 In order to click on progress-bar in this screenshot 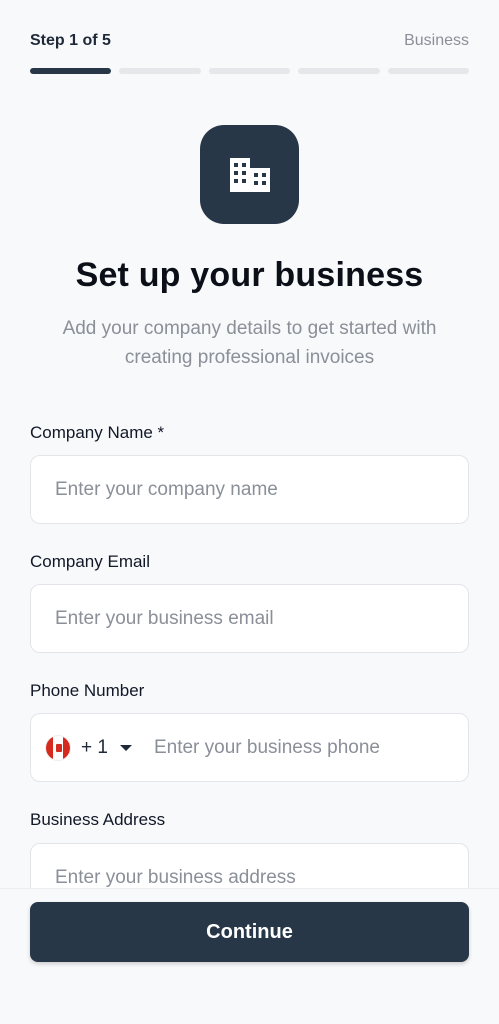, I will do `click(250, 71)`.